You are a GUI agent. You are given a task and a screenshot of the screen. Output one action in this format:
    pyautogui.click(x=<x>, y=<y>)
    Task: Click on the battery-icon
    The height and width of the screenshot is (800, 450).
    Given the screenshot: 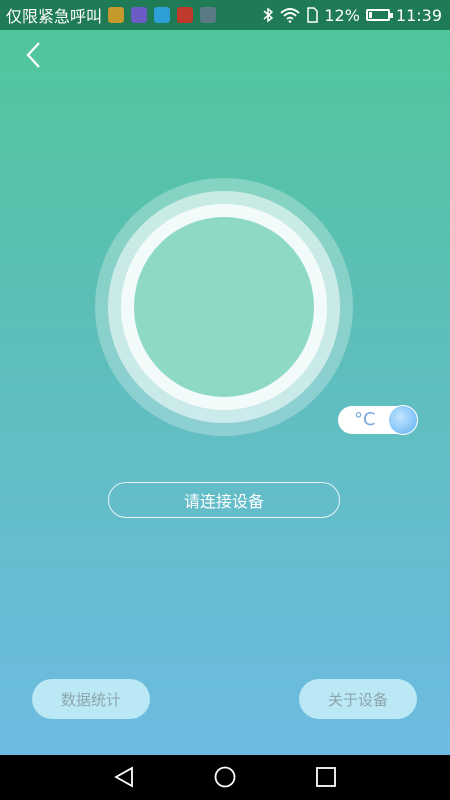 What is the action you would take?
    pyautogui.click(x=379, y=15)
    